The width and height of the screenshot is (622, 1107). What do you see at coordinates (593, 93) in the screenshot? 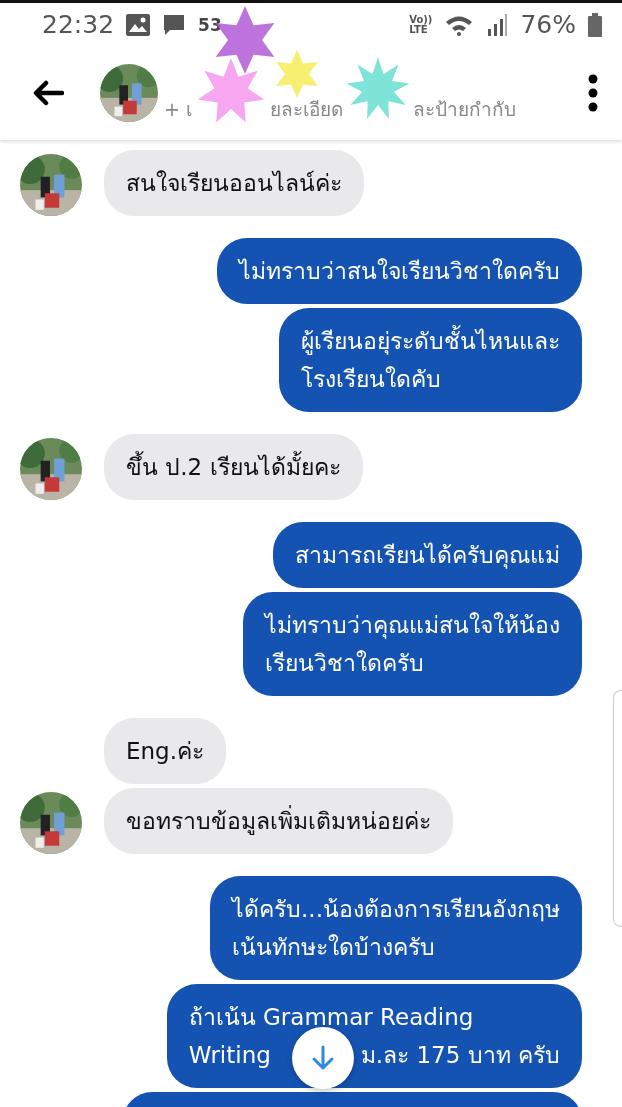
I see `more-options-icon` at bounding box center [593, 93].